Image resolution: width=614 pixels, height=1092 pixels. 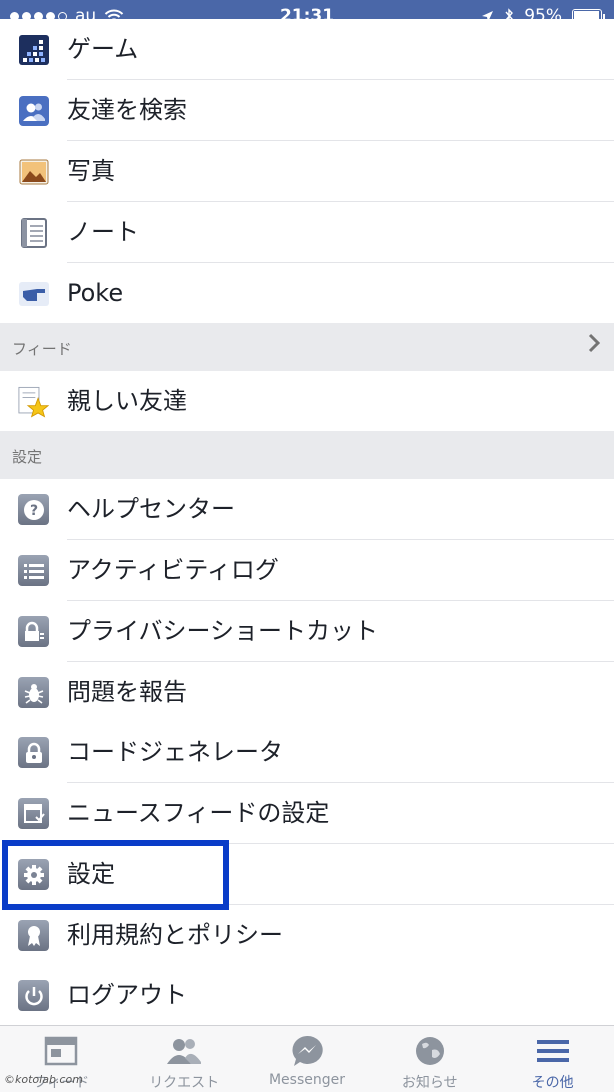 I want to click on tab-label: お知らせ, so click(x=429, y=1083).